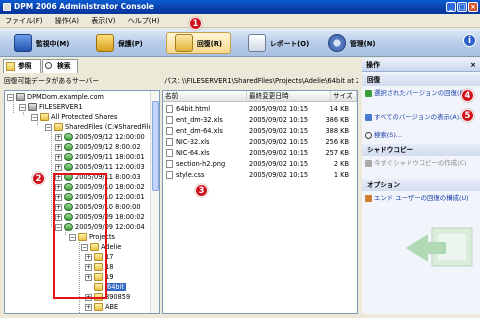 This screenshot has height=318, width=480. What do you see at coordinates (110, 137) in the screenshot?
I see `tree-label: 2005/09/12 12:00:00` at bounding box center [110, 137].